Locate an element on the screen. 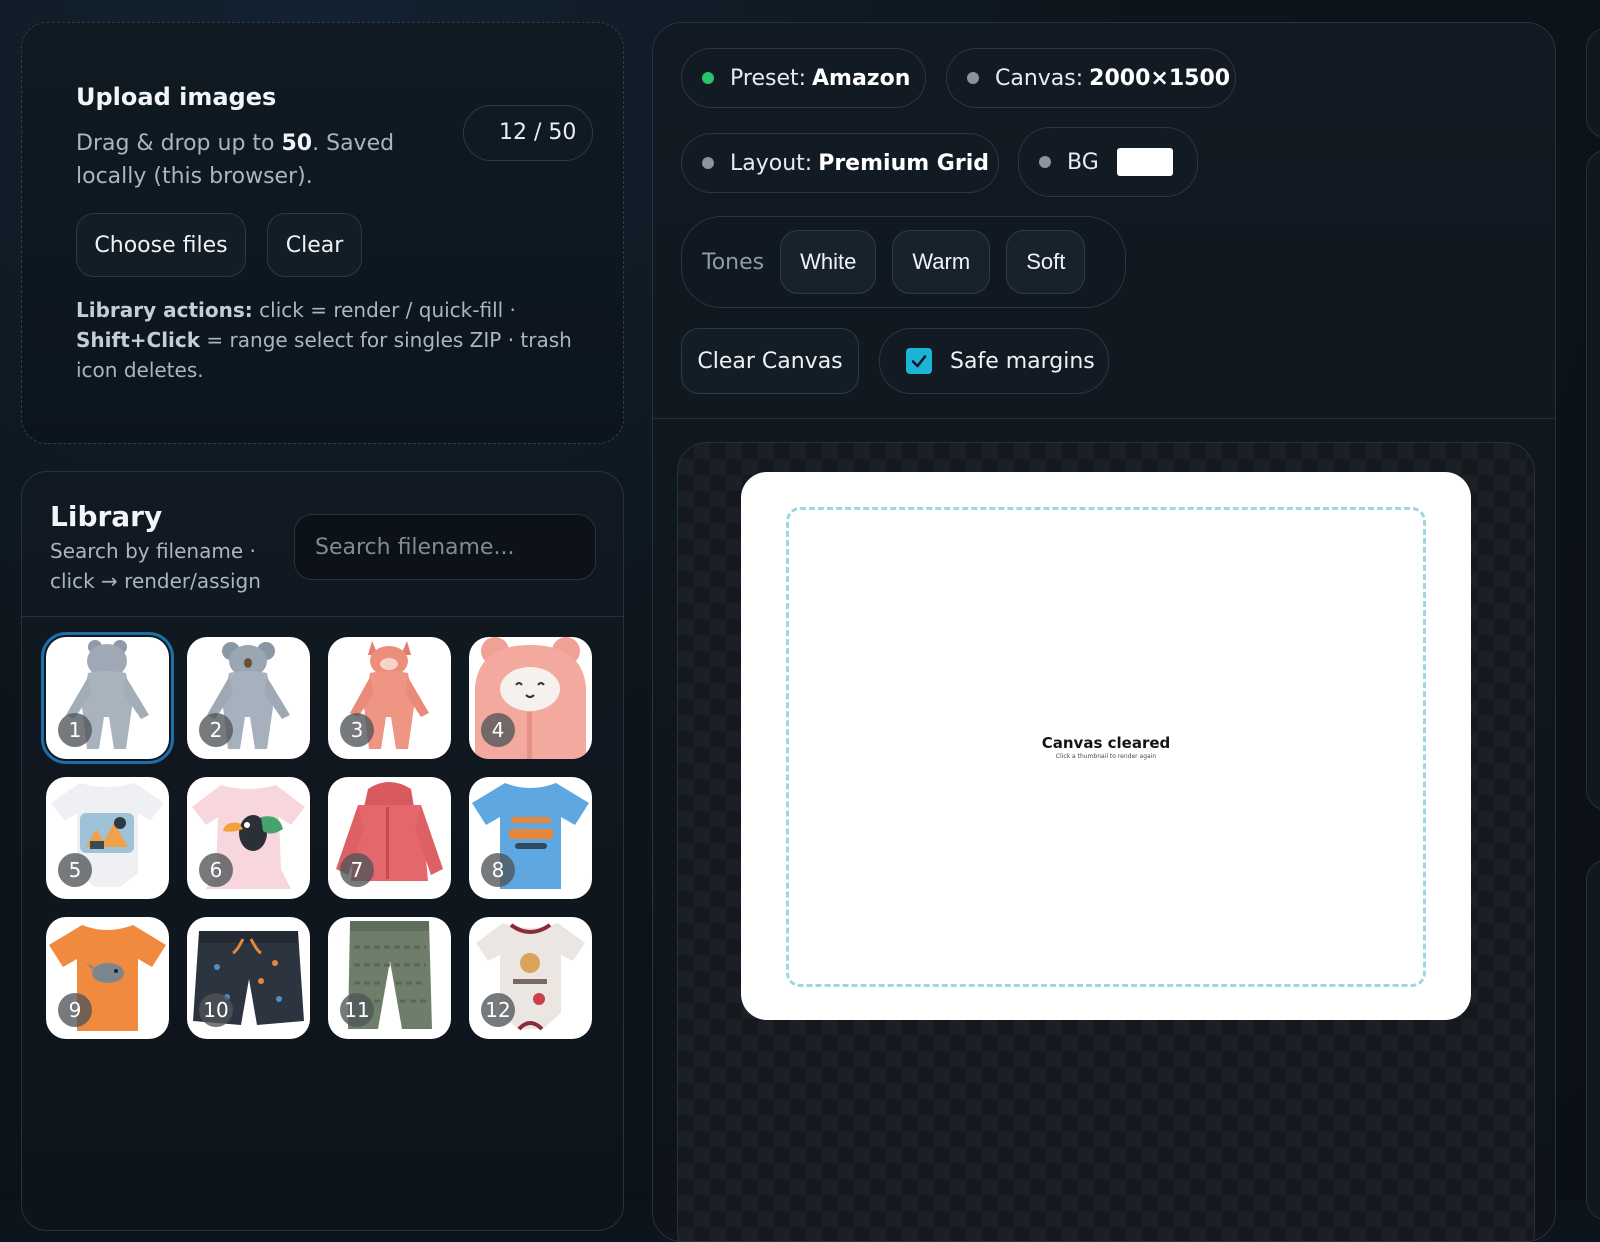 The height and width of the screenshot is (1242, 1600). search-input is located at coordinates (445, 547).